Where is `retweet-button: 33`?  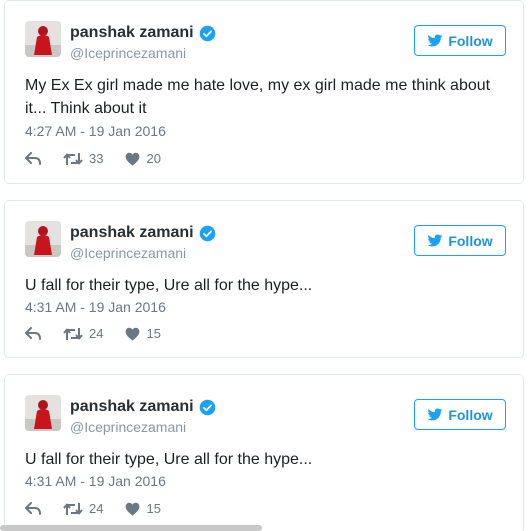 retweet-button: 33 is located at coordinates (83, 158).